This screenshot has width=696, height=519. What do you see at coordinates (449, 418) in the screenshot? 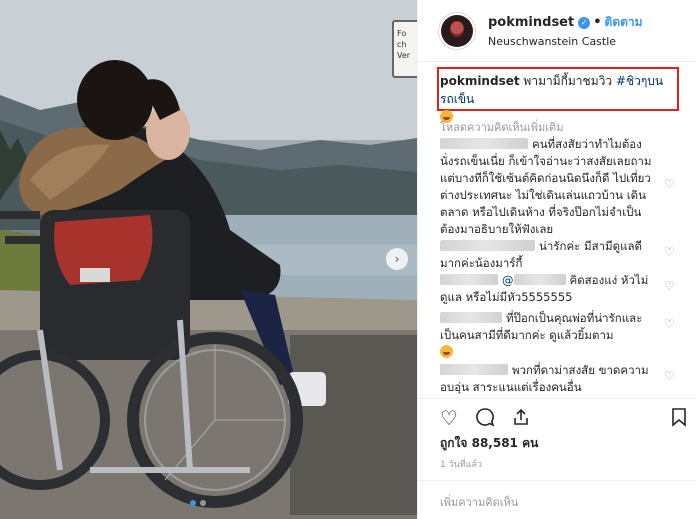
I see `heart-icon: ♡` at bounding box center [449, 418].